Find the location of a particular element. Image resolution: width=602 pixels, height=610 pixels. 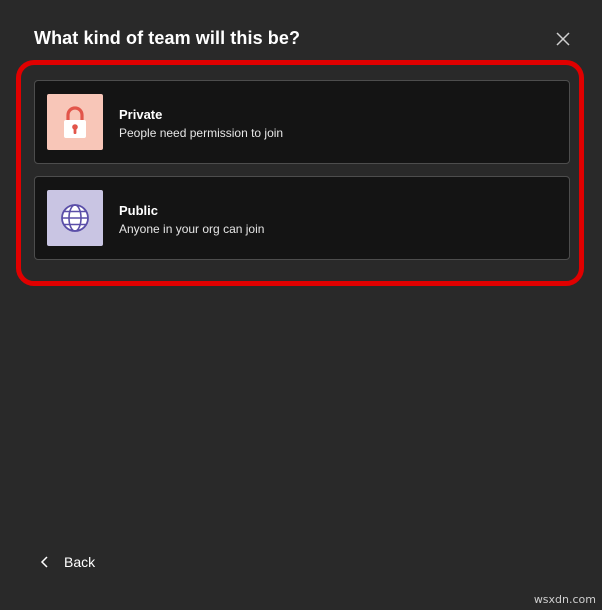

private-option-description: People need permission to join is located at coordinates (201, 133).